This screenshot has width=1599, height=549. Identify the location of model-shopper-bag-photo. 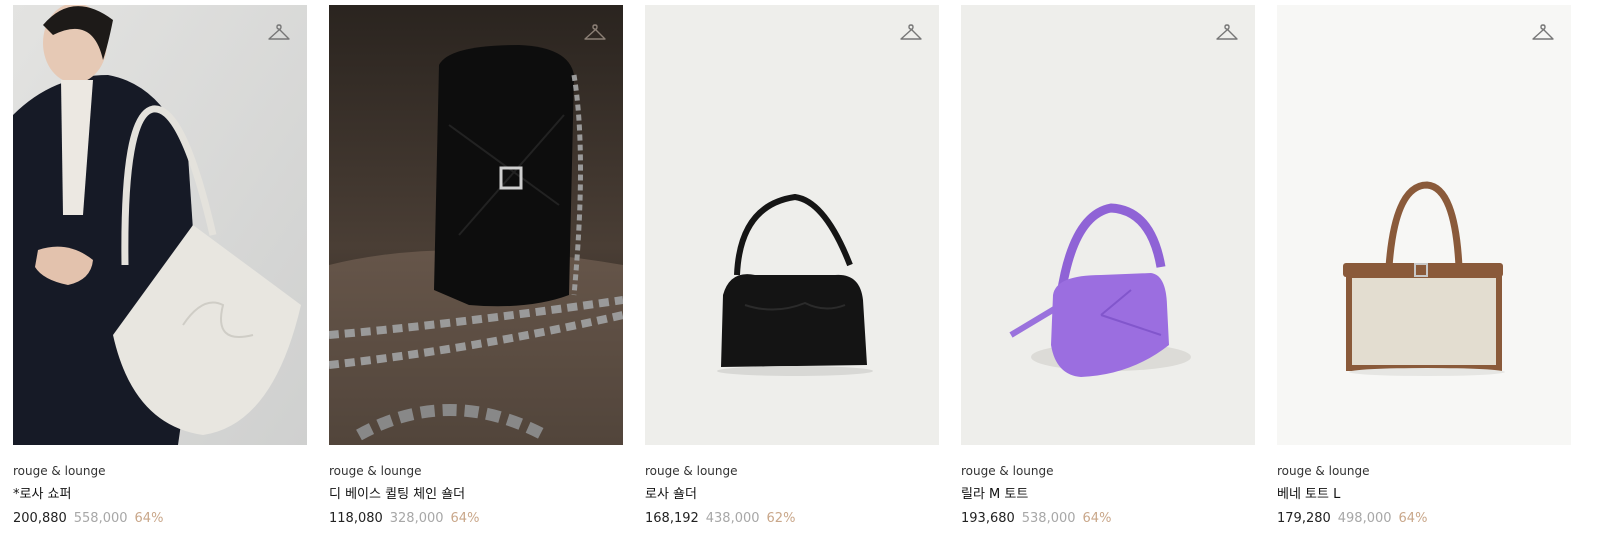
(160, 225).